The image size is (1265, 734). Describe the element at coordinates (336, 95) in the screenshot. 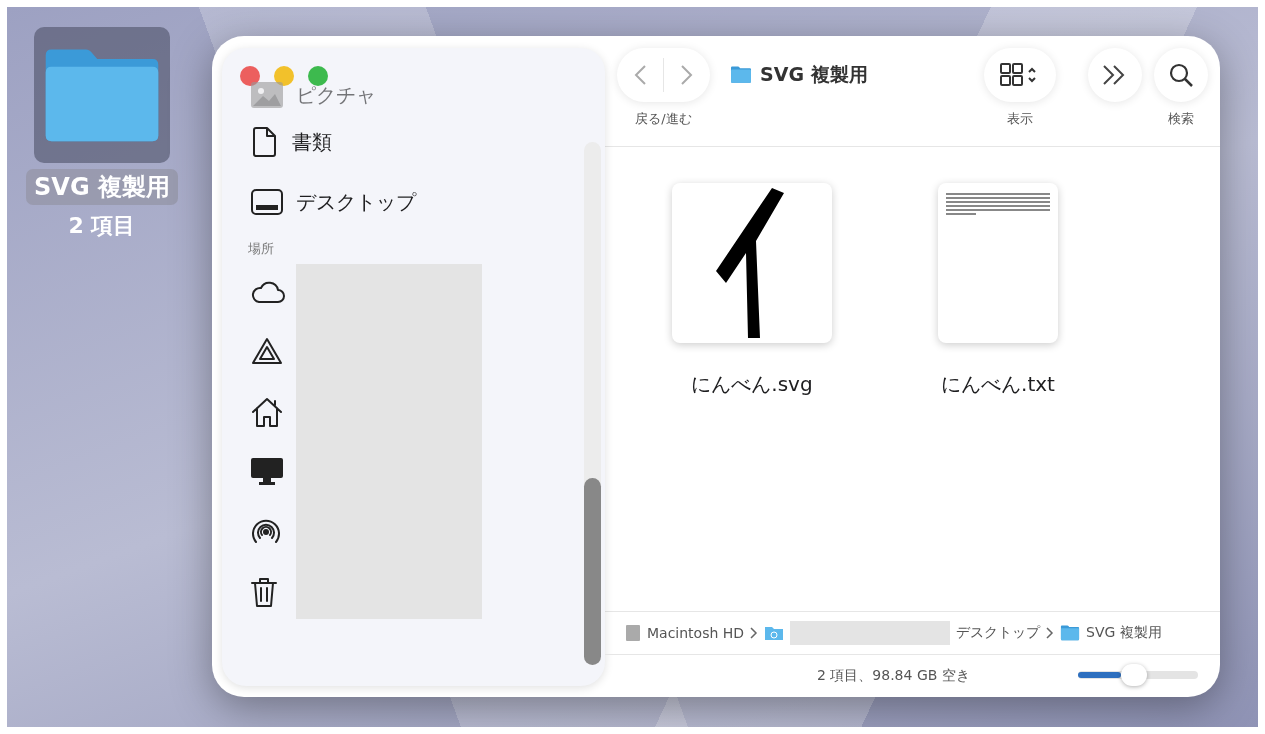

I see `sidebar-item: ピクチャ` at that location.